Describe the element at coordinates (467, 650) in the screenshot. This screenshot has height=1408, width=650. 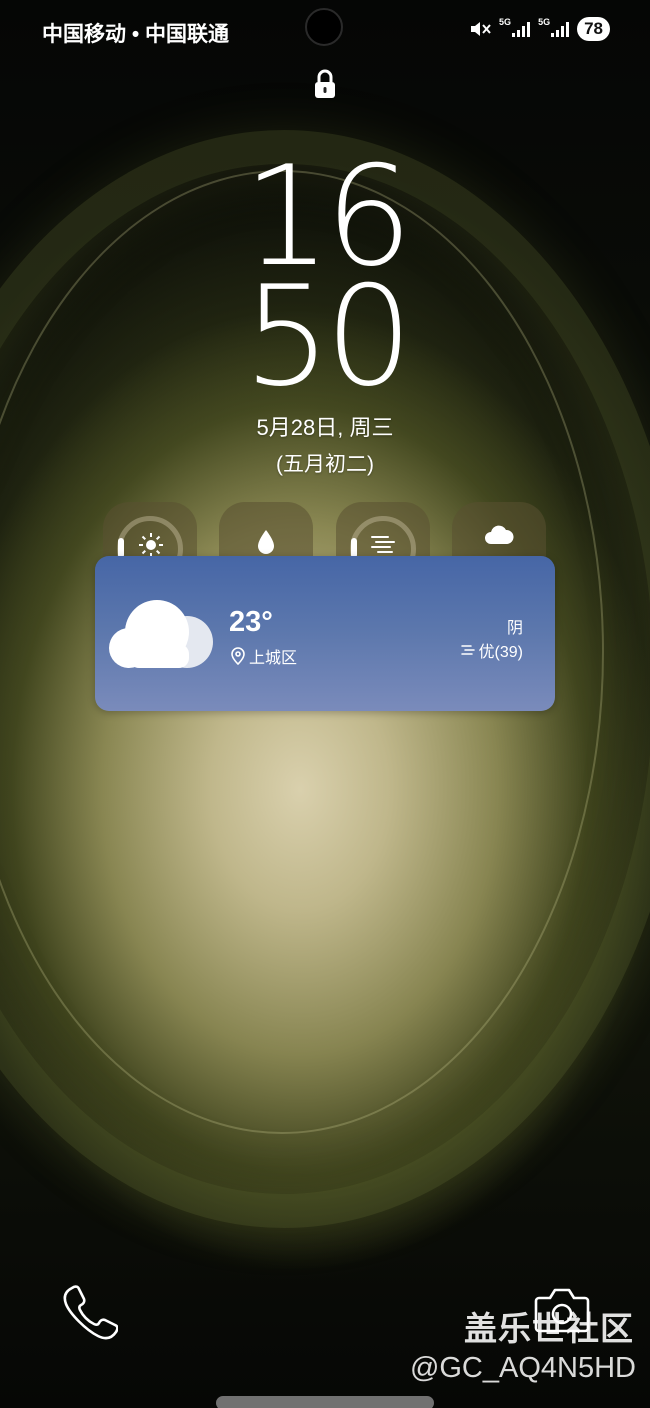
I see `air-quality-icon` at that location.